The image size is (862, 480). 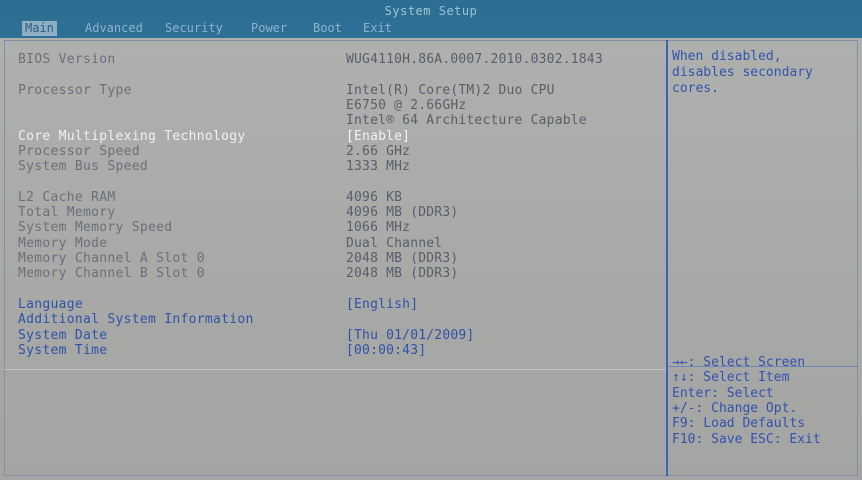 What do you see at coordinates (731, 377) in the screenshot?
I see `key-hint-select-item: ↑↓: Select Item` at bounding box center [731, 377].